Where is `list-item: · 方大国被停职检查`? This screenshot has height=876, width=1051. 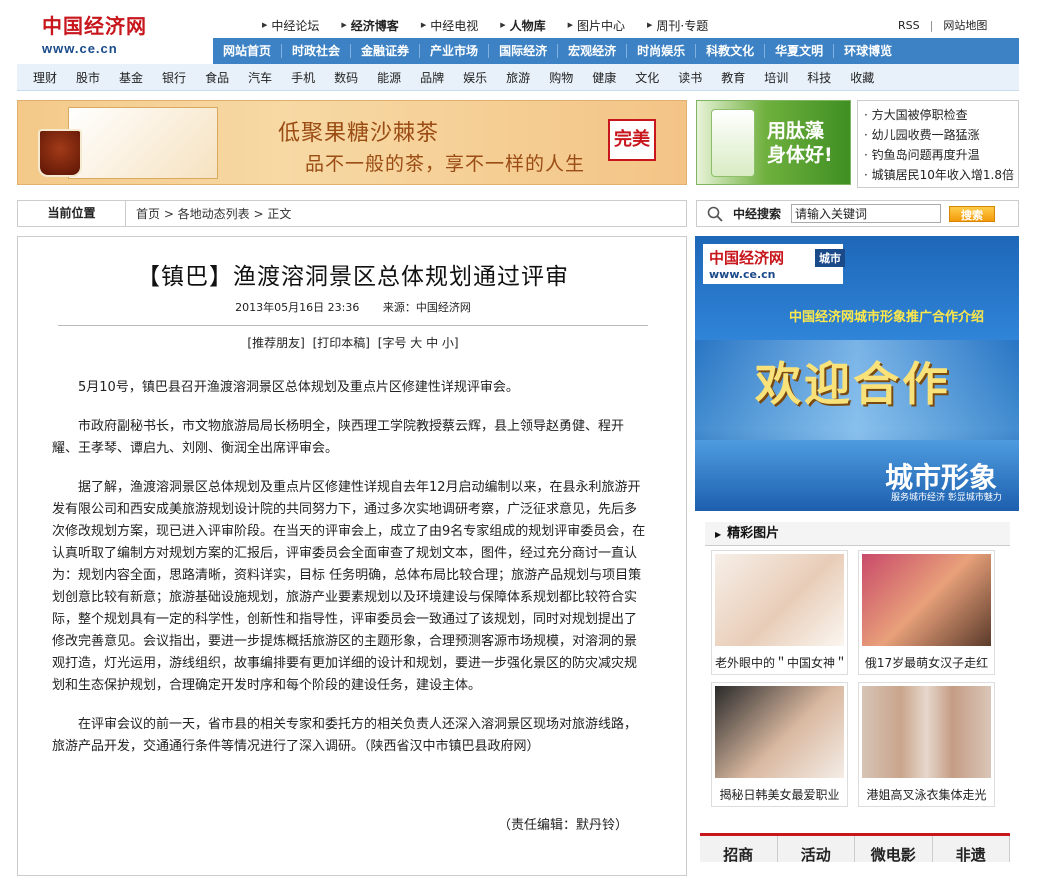 list-item: · 方大国被停职检查 is located at coordinates (941, 115).